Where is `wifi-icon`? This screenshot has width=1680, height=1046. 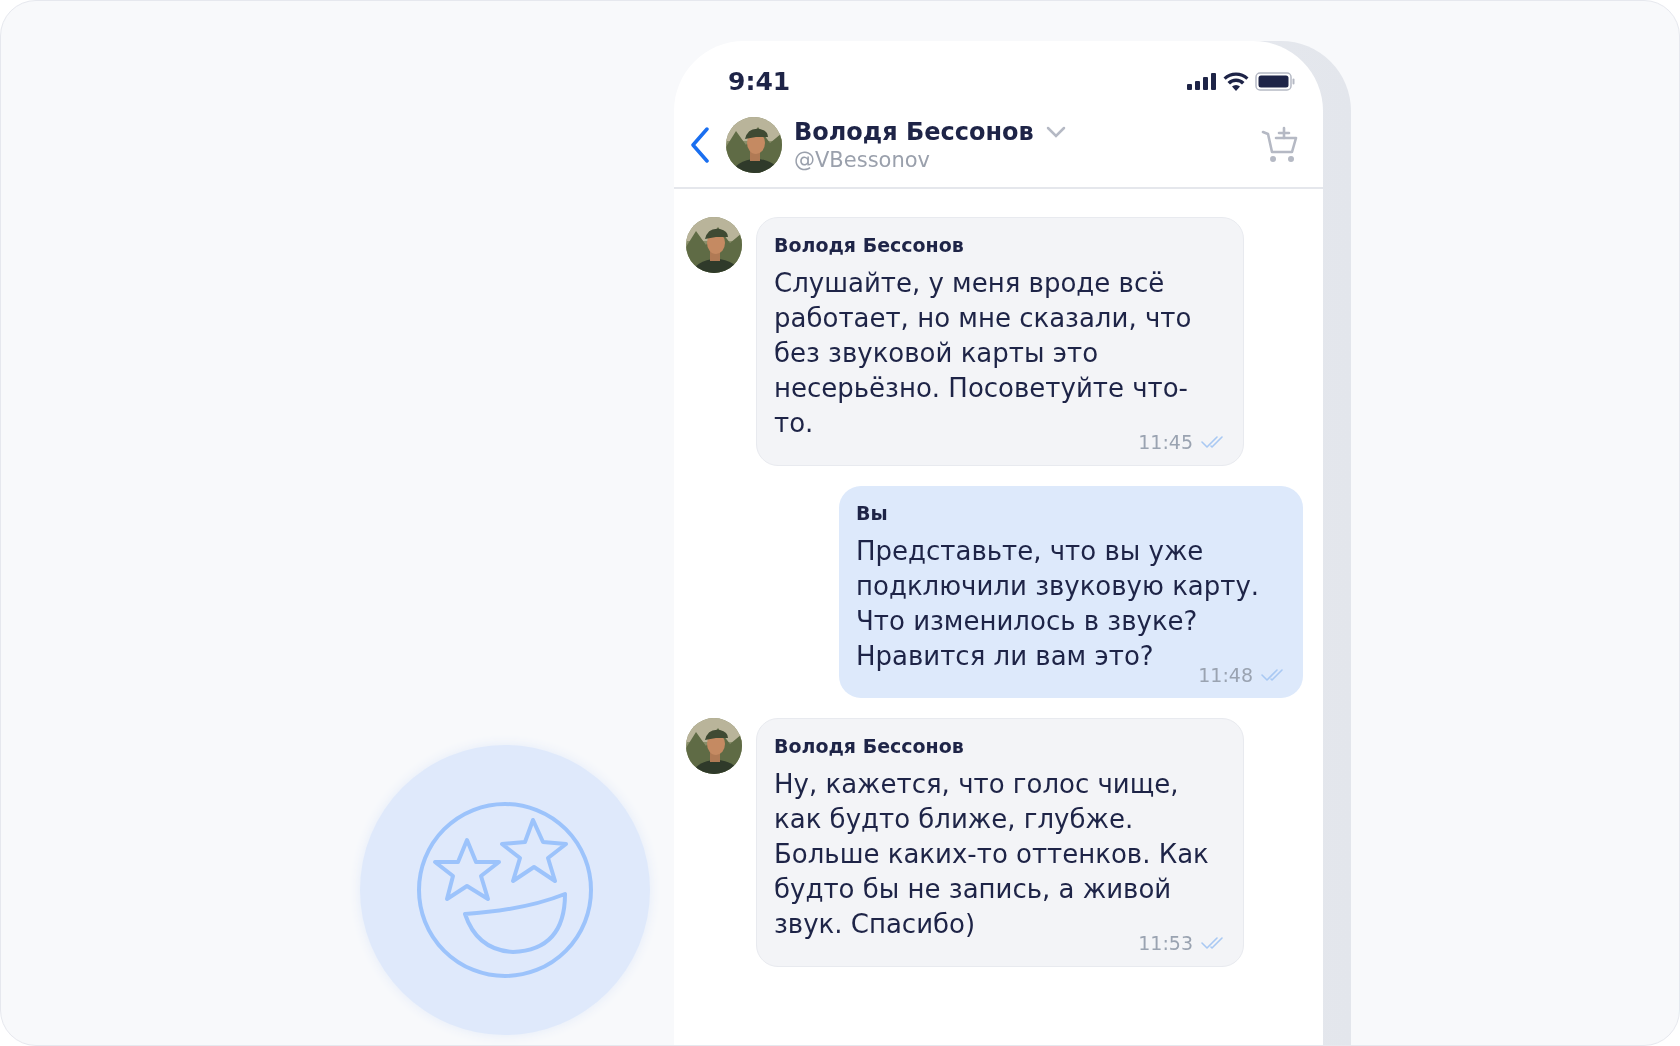 wifi-icon is located at coordinates (1236, 81).